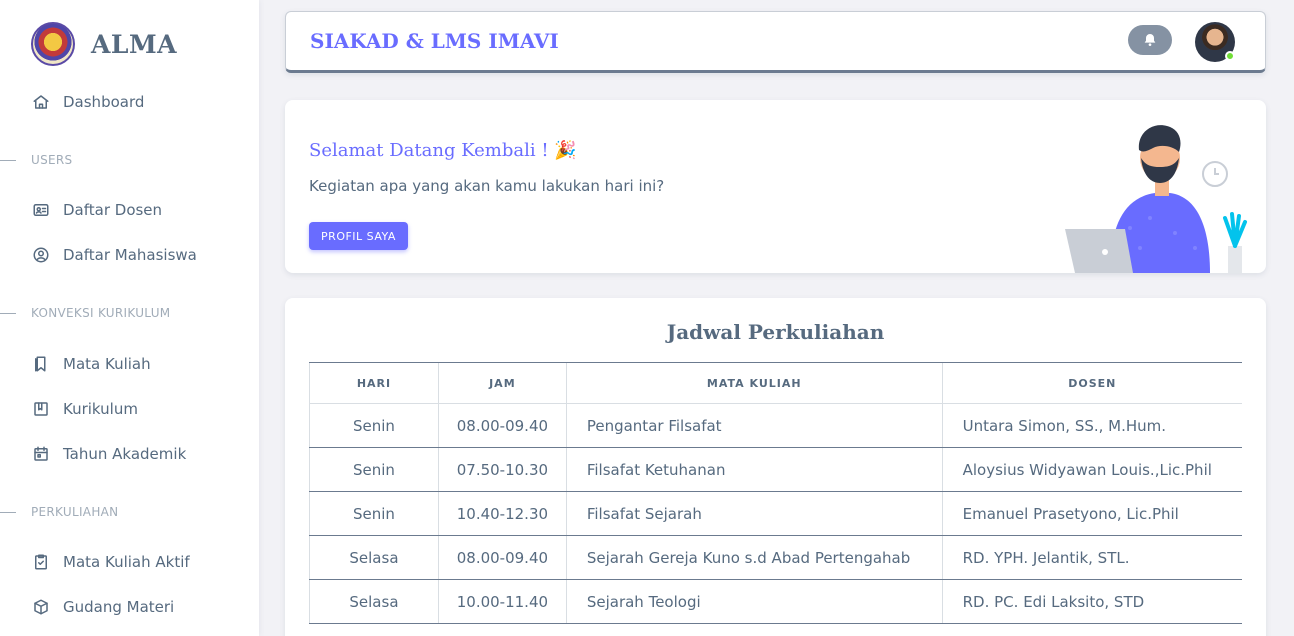 This screenshot has width=1294, height=636. I want to click on cell-jam: 10.40-12.30, so click(502, 513).